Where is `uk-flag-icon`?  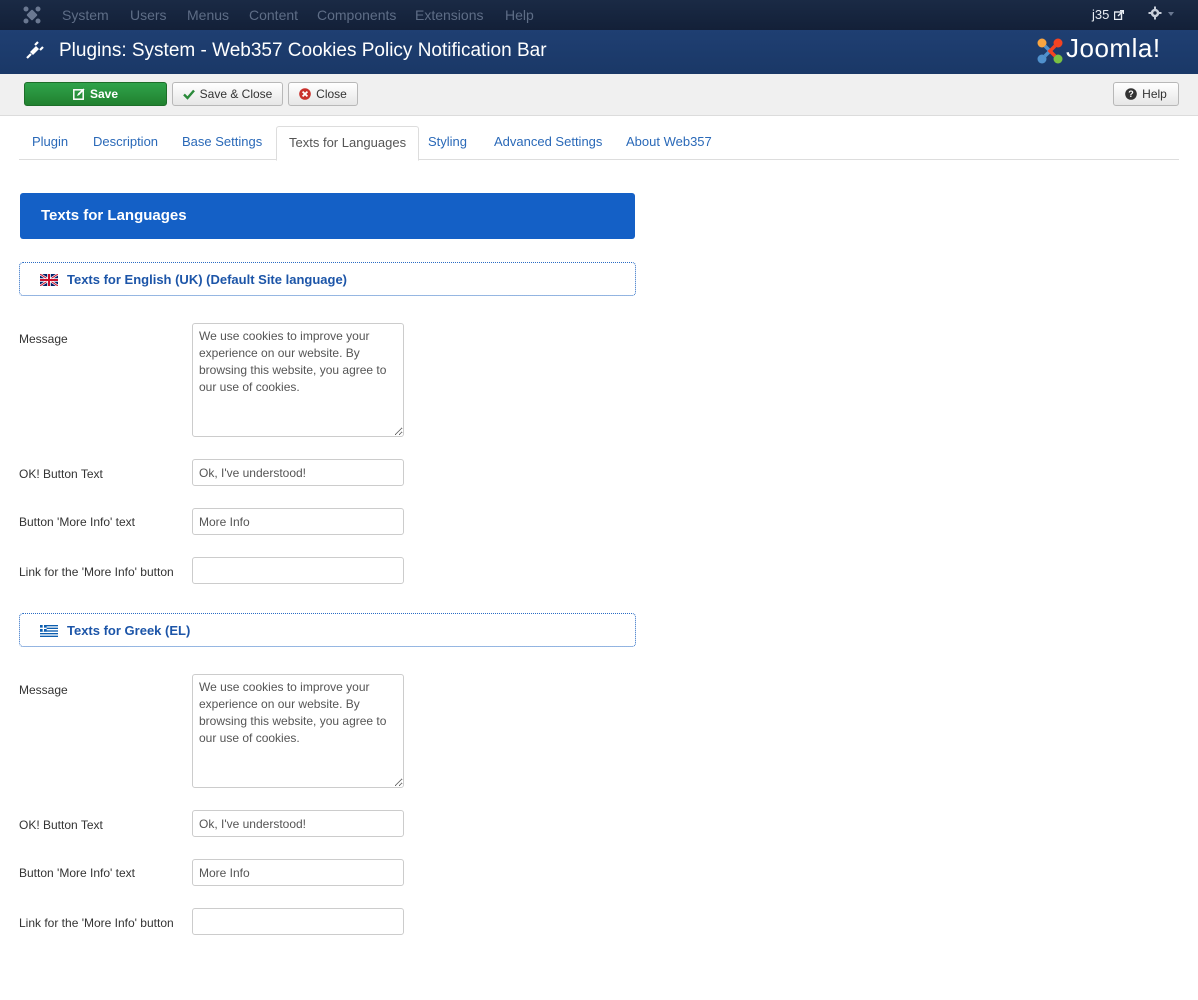 uk-flag-icon is located at coordinates (49, 280).